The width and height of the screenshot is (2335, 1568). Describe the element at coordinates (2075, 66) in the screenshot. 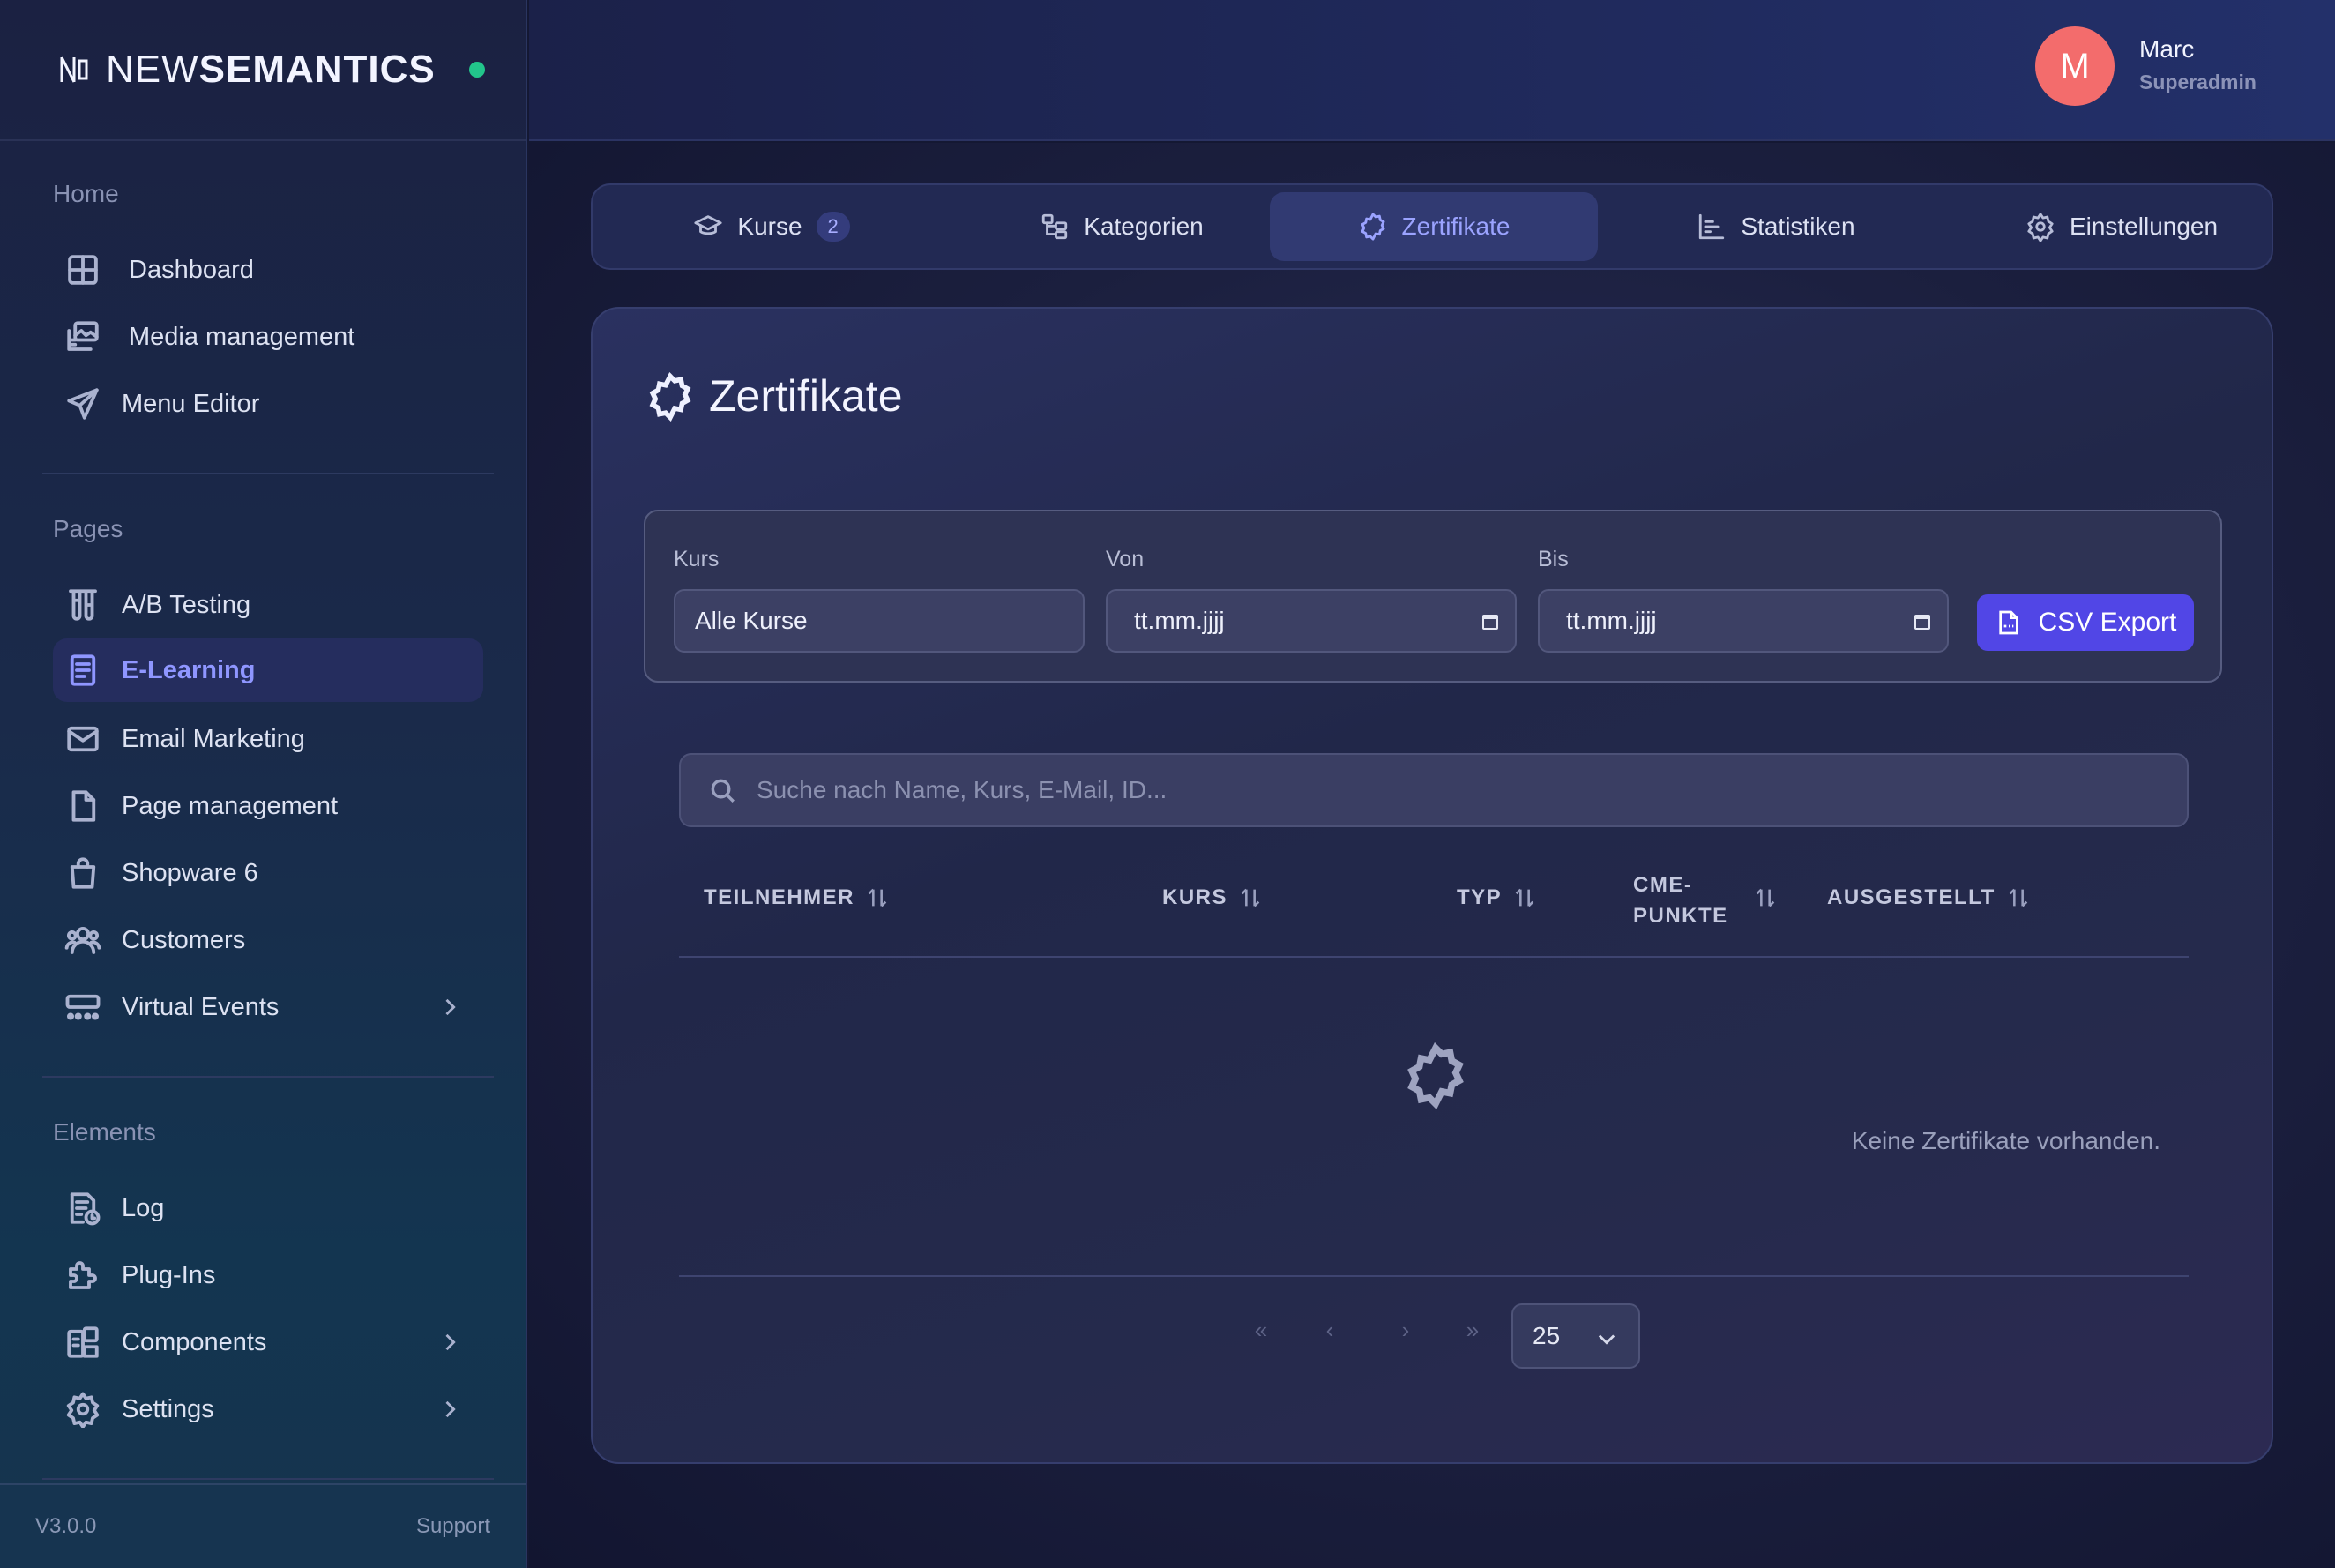

I see `avatar: M` at that location.